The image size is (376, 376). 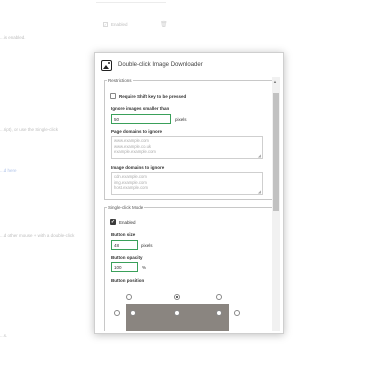 I want to click on popup-header: Double-click Image Downloader, so click(x=189, y=65).